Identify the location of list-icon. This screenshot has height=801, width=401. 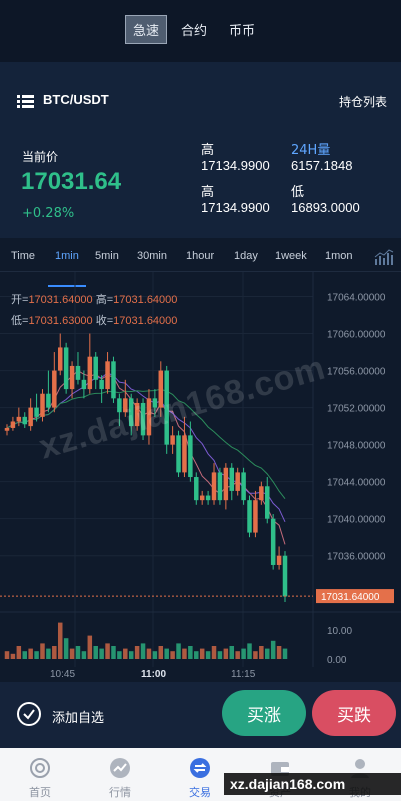
(25, 101).